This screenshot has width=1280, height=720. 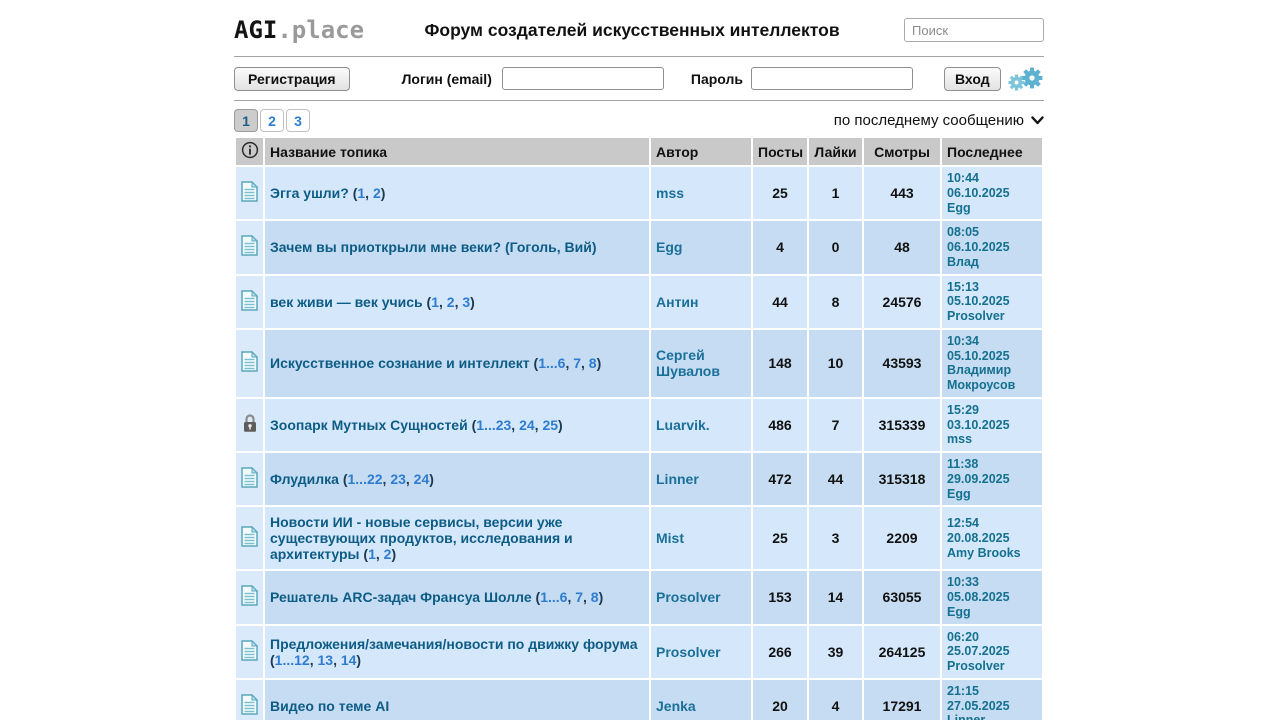 What do you see at coordinates (446, 78) in the screenshot?
I see `login-label: Логин (email)` at bounding box center [446, 78].